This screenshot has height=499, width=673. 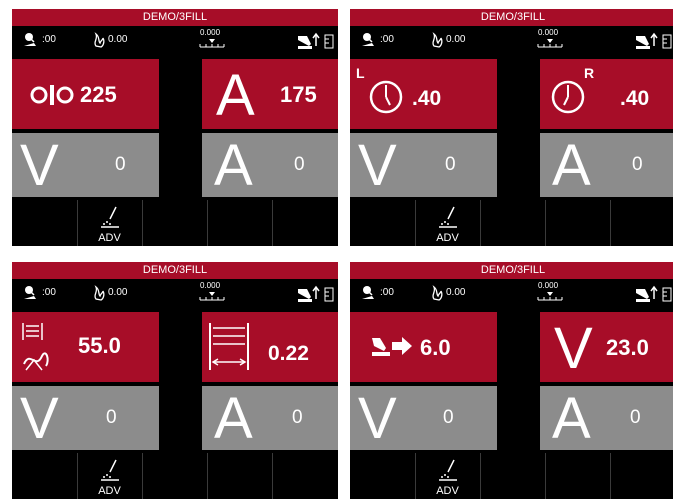 What do you see at coordinates (606, 94) in the screenshot?
I see `stop-time-tile: R .40` at bounding box center [606, 94].